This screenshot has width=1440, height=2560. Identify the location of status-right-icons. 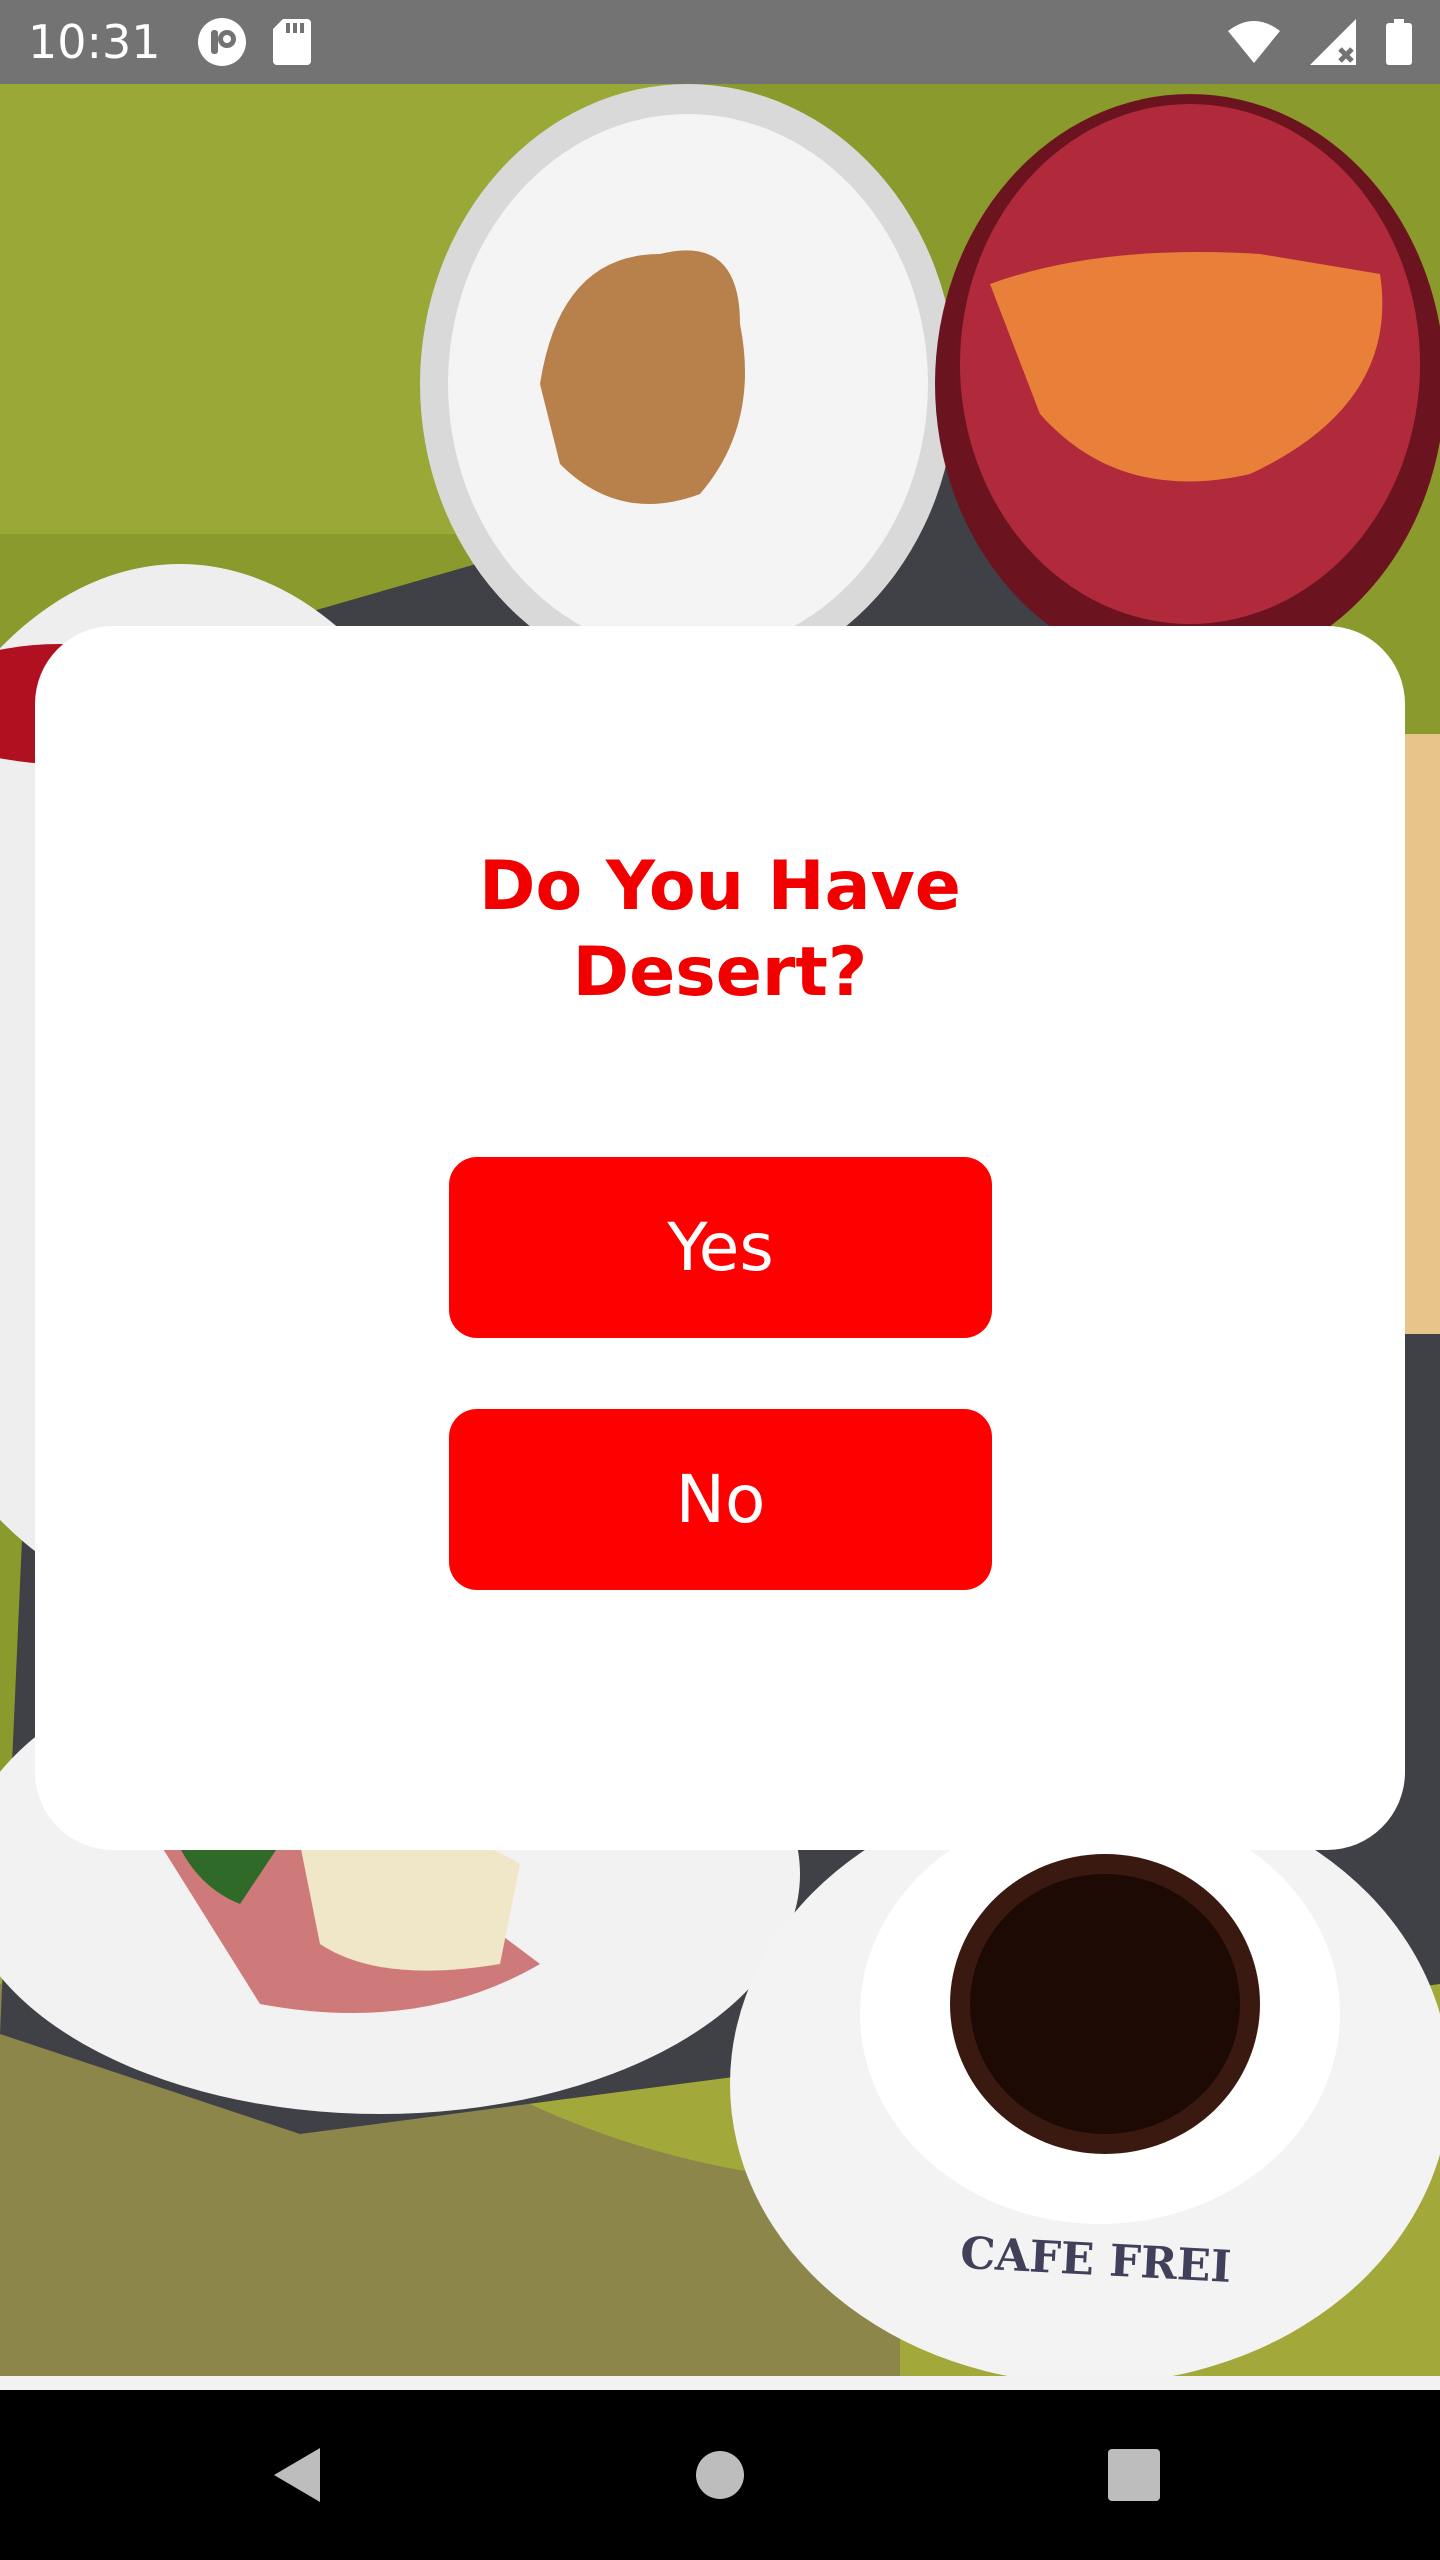
(1320, 42).